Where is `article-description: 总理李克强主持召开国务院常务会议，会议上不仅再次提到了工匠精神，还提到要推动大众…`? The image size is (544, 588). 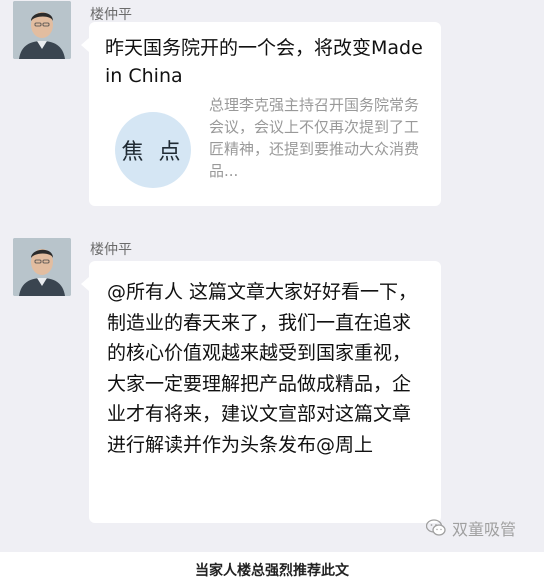 article-description: 总理李克强主持召开国务院常务会议，会议上不仅再次提到了工匠精神，还提到要推动大众… is located at coordinates (314, 138).